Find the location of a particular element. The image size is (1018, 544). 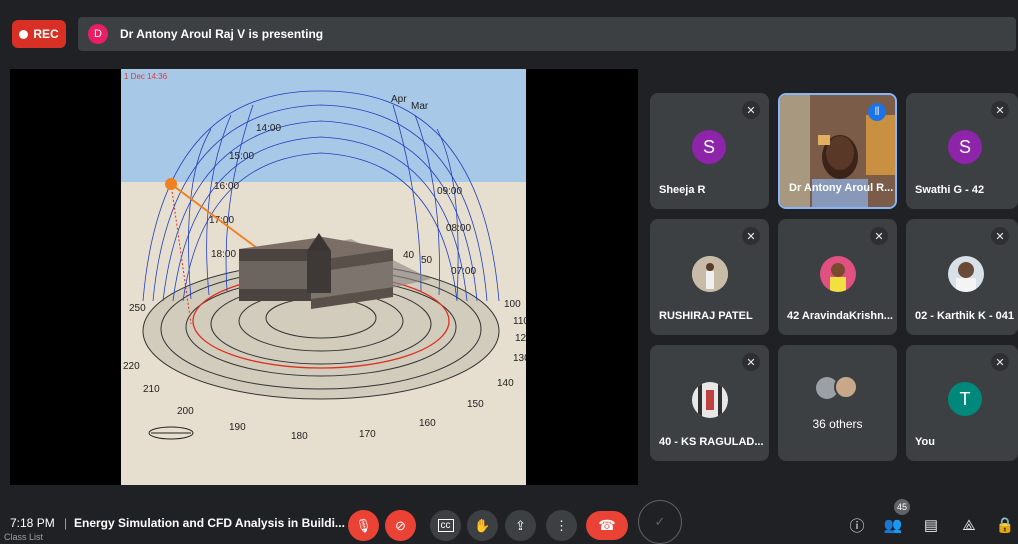

present-button: ⇪ is located at coordinates (520, 525).